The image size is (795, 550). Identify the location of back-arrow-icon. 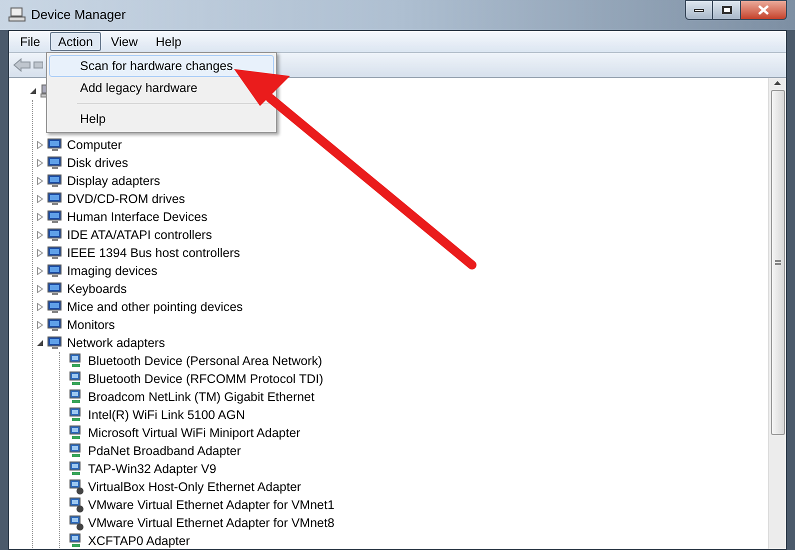
(22, 65).